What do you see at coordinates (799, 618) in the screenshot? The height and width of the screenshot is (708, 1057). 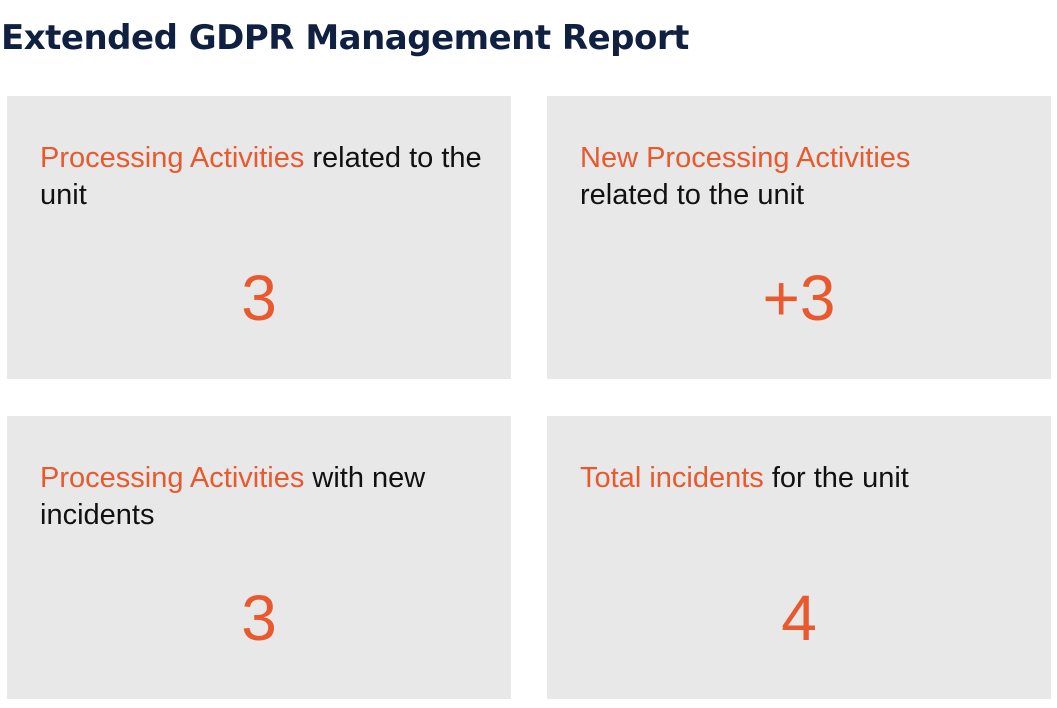 I see `kpi-value: 4` at bounding box center [799, 618].